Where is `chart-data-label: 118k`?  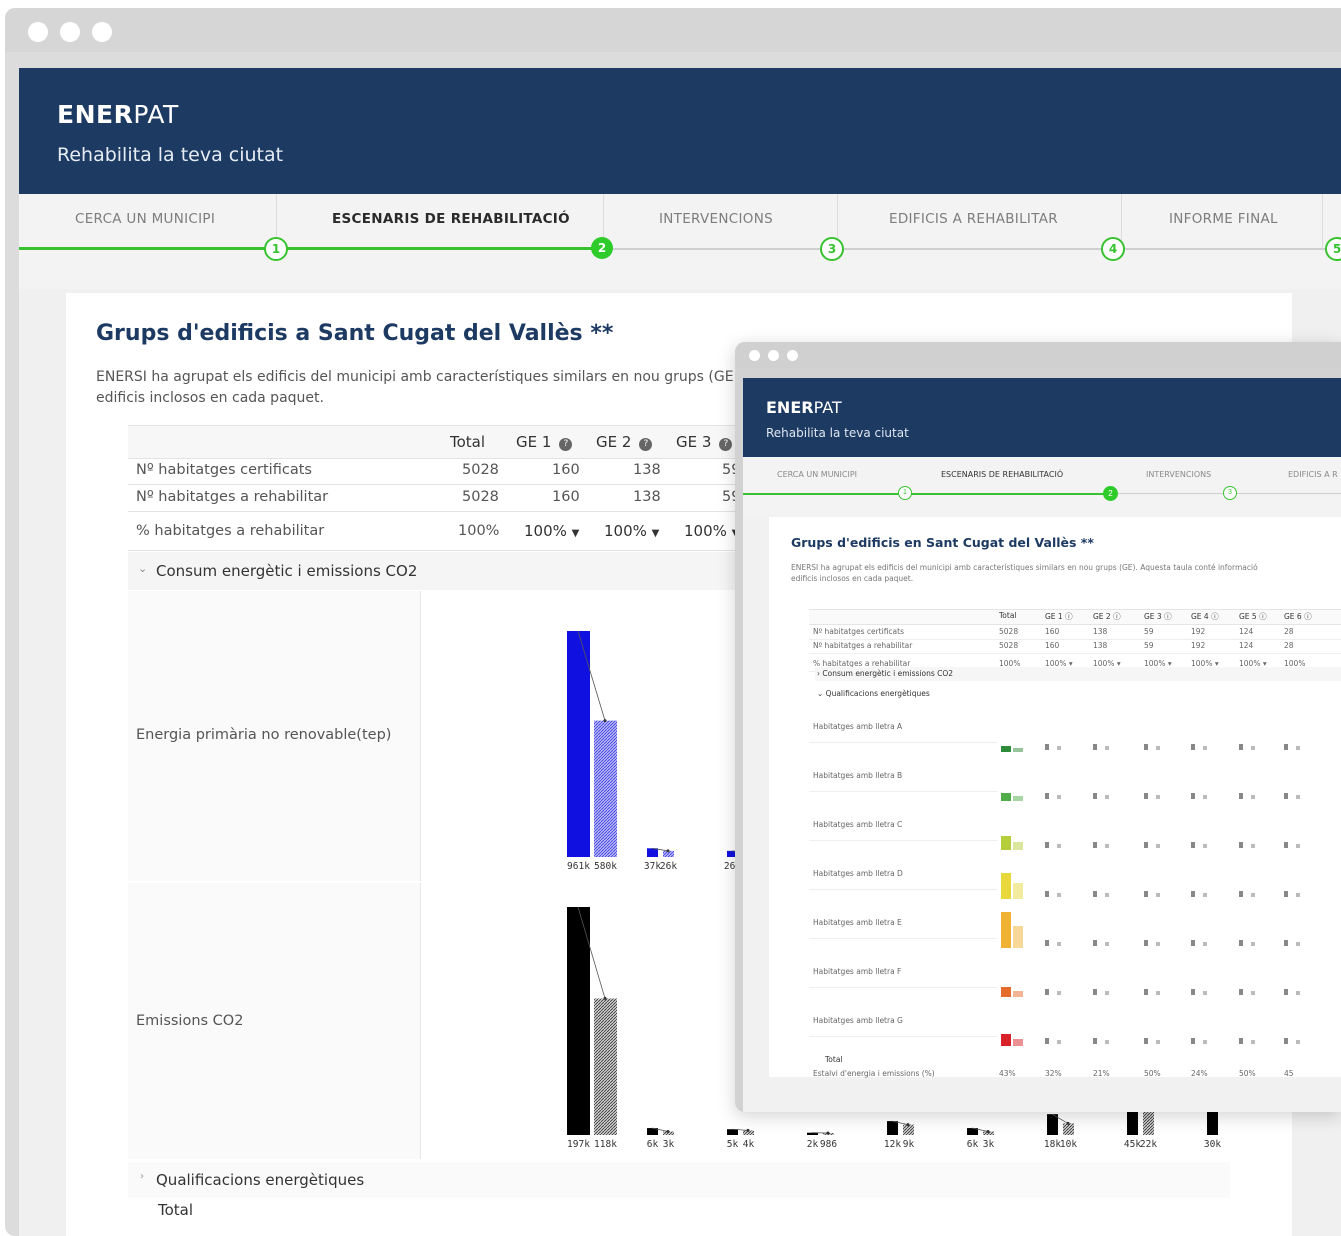 chart-data-label: 118k is located at coordinates (605, 1144).